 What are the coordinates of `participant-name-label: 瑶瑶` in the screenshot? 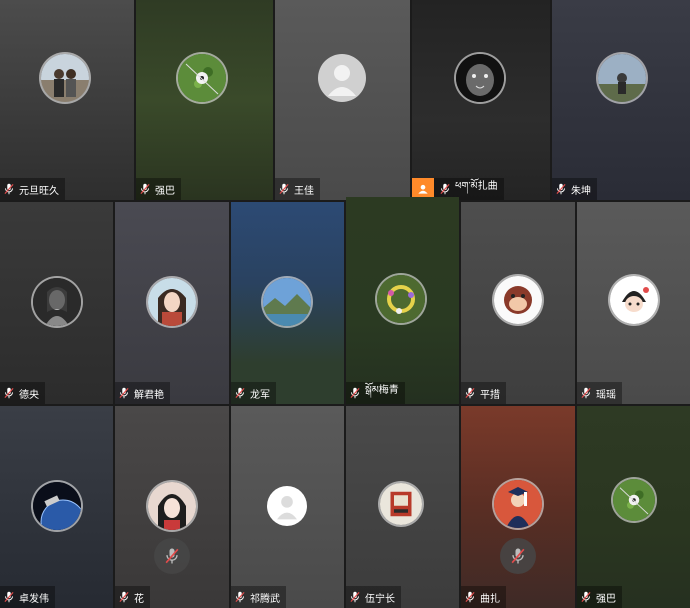 It's located at (599, 393).